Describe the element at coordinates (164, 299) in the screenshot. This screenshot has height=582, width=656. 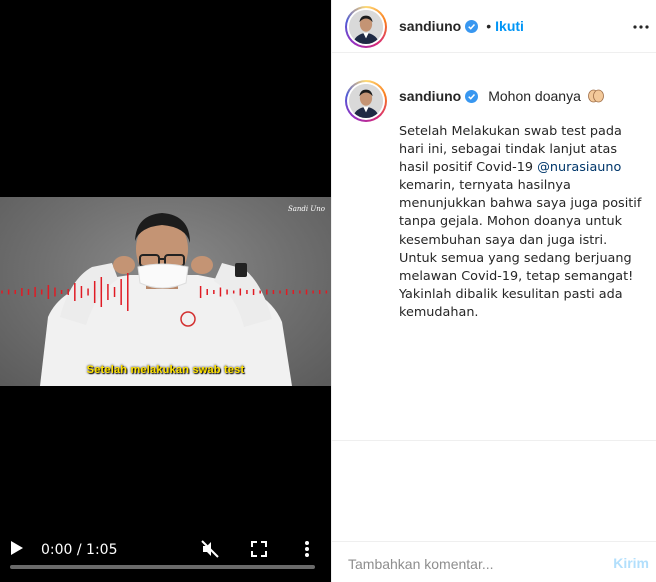
I see `video-scene` at that location.